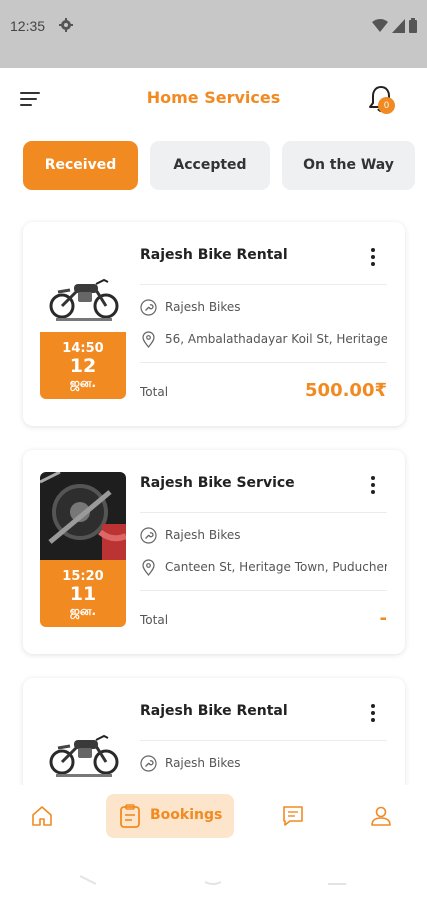 This screenshot has height=900, width=427. What do you see at coordinates (380, 25) in the screenshot?
I see `wifi-icon` at bounding box center [380, 25].